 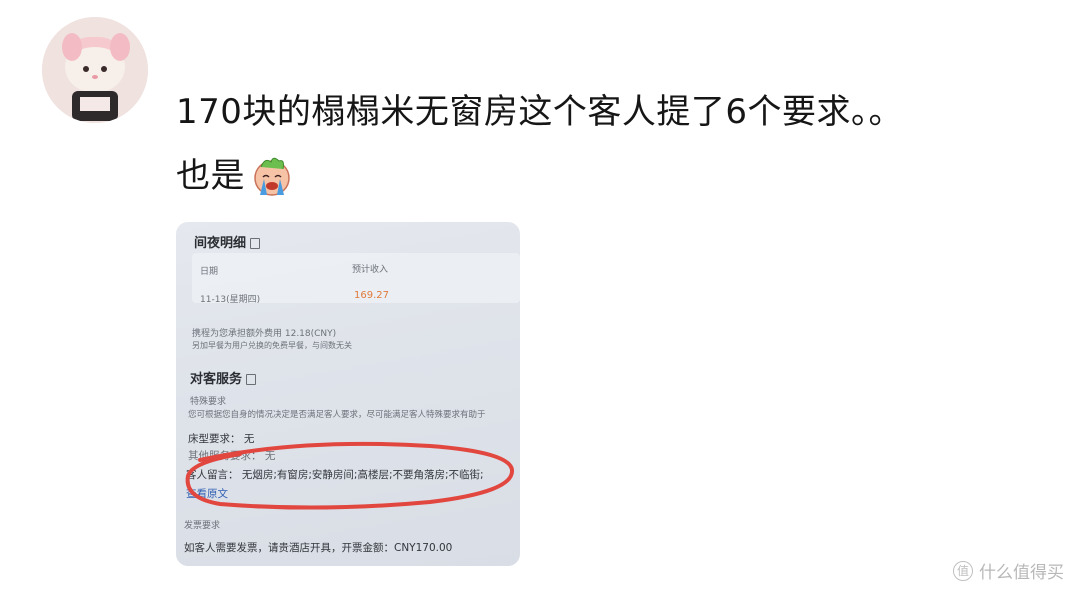 What do you see at coordinates (230, 300) in the screenshot?
I see `row-date: 11-13(星期四)` at bounding box center [230, 300].